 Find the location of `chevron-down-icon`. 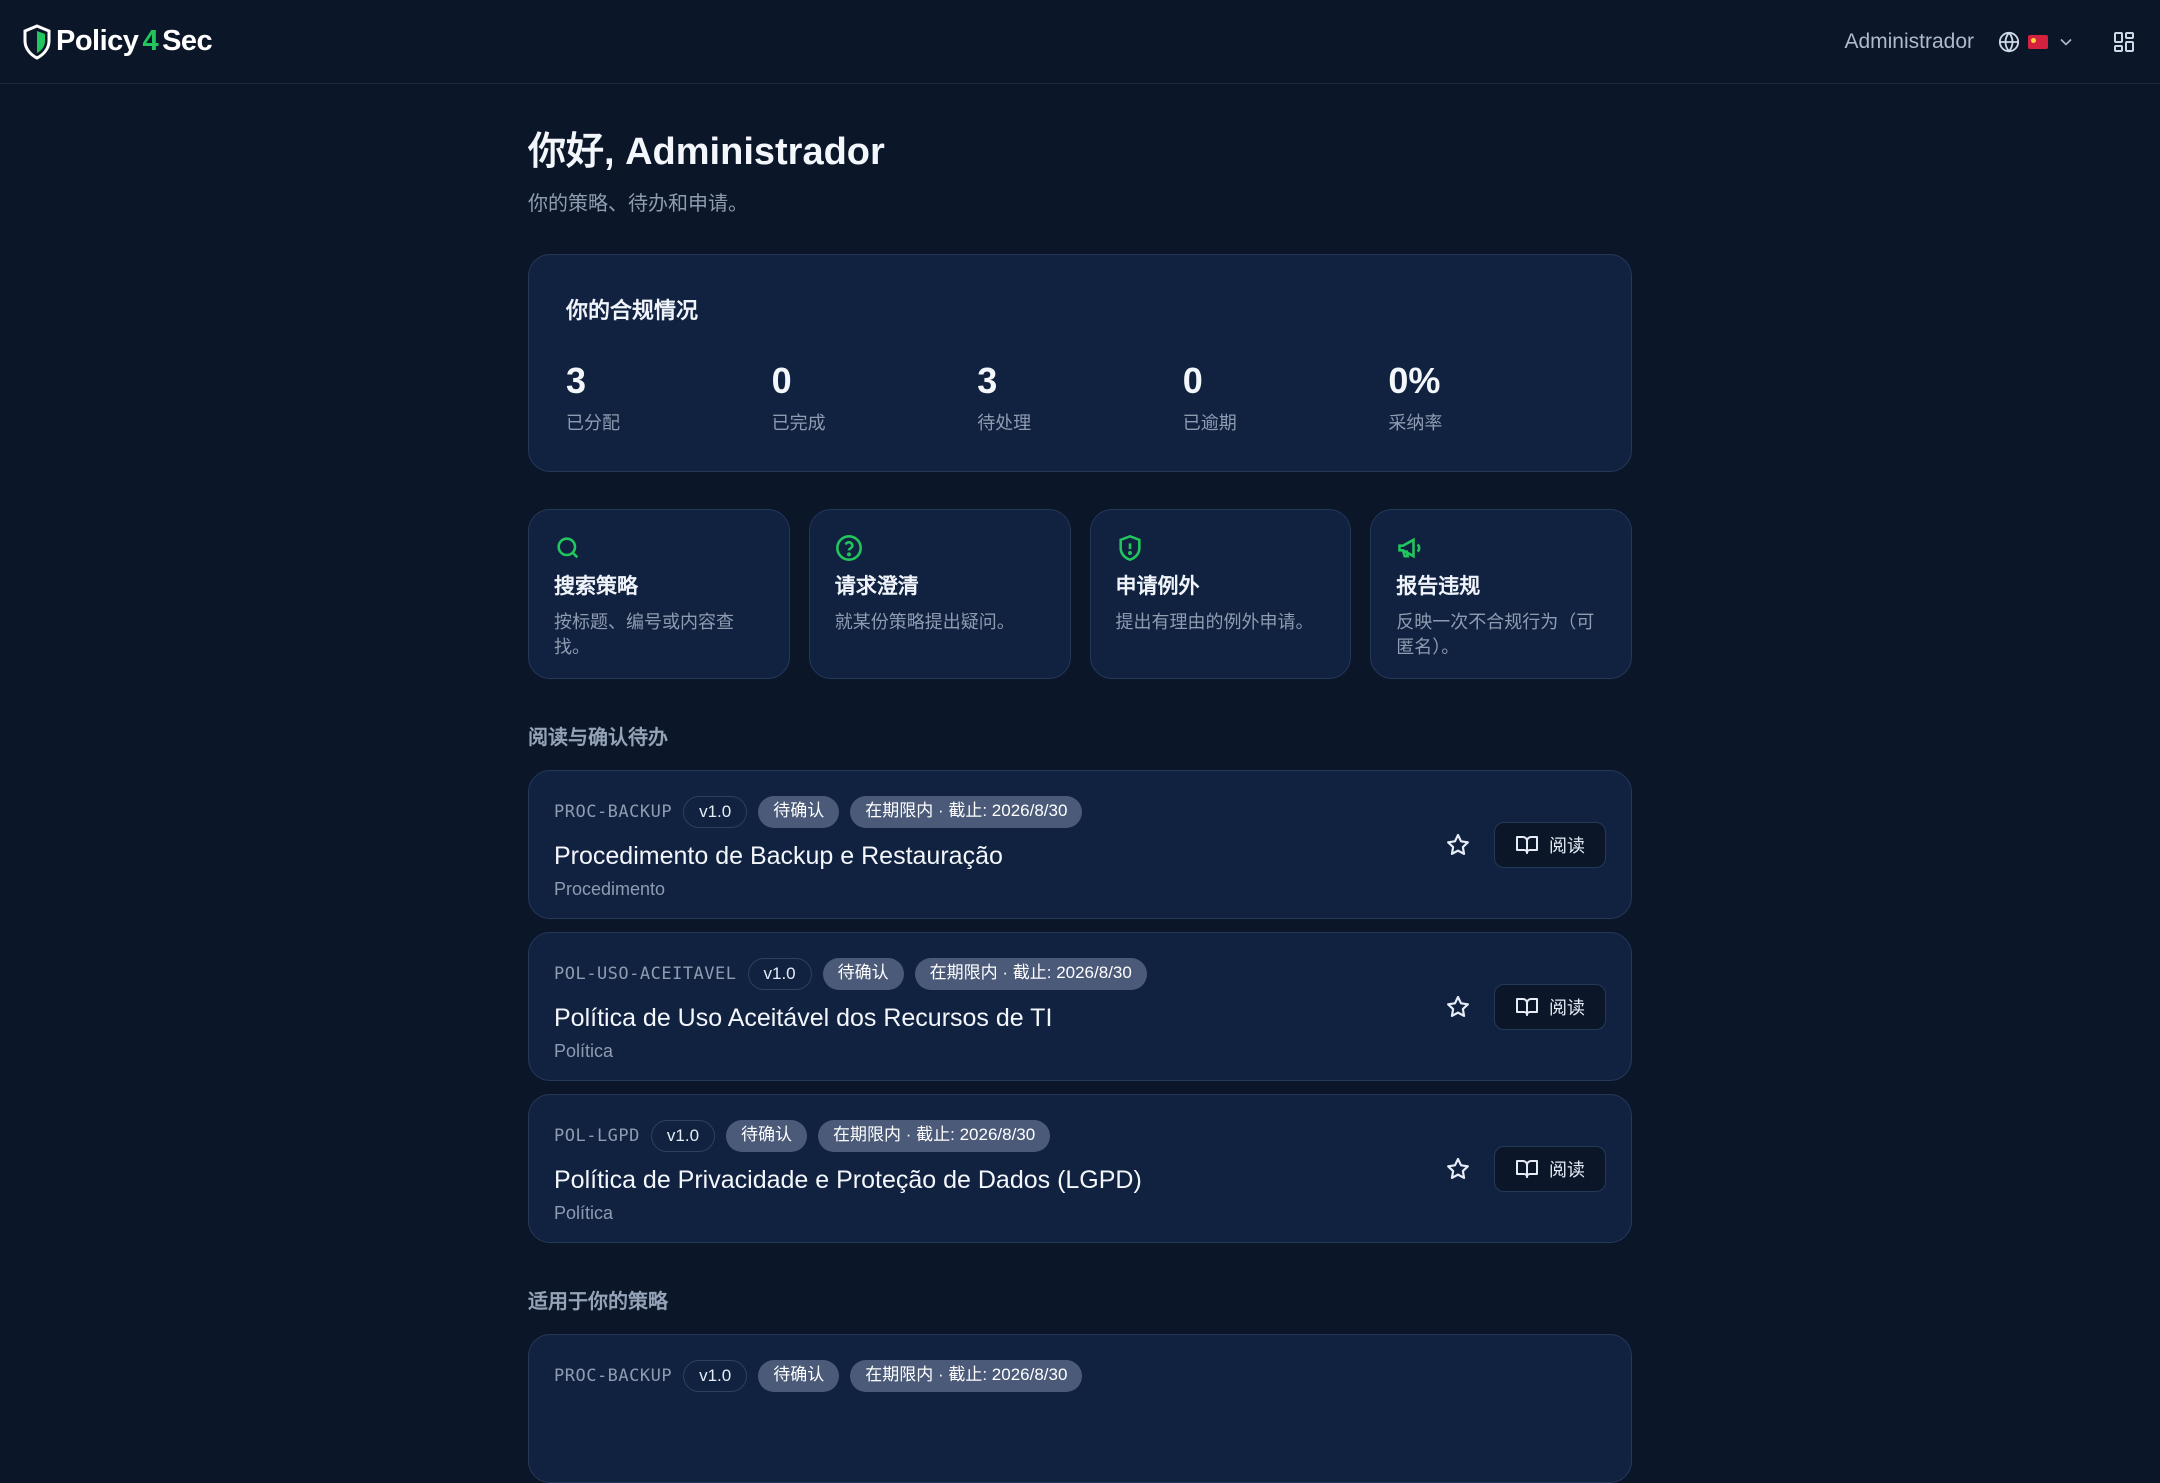

chevron-down-icon is located at coordinates (2066, 42).